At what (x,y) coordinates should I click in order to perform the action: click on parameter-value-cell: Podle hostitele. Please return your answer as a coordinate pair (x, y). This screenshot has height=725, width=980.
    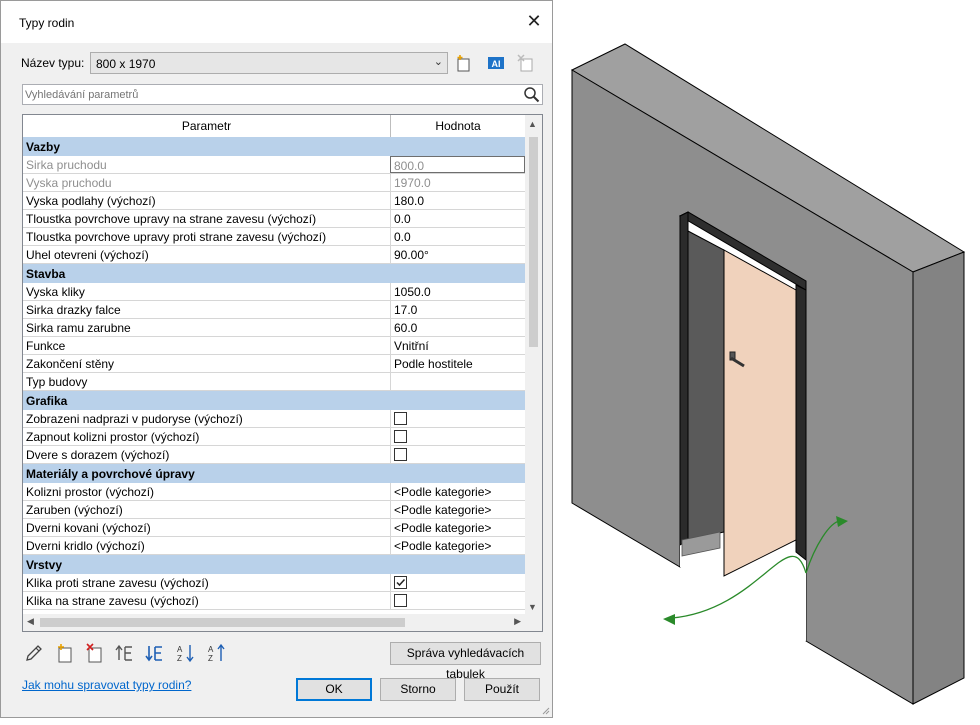
    Looking at the image, I should click on (457, 363).